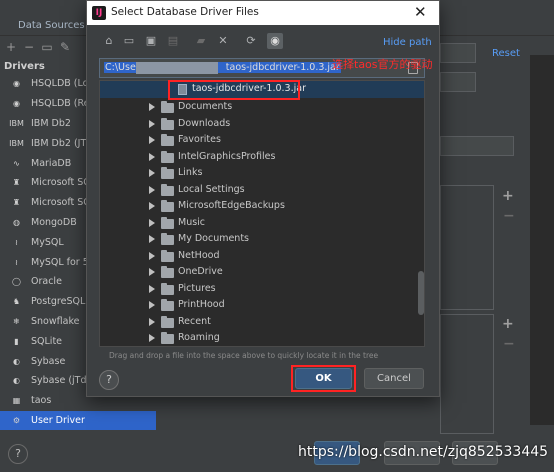  What do you see at coordinates (11, 47) in the screenshot?
I see `add-icon: +` at bounding box center [11, 47].